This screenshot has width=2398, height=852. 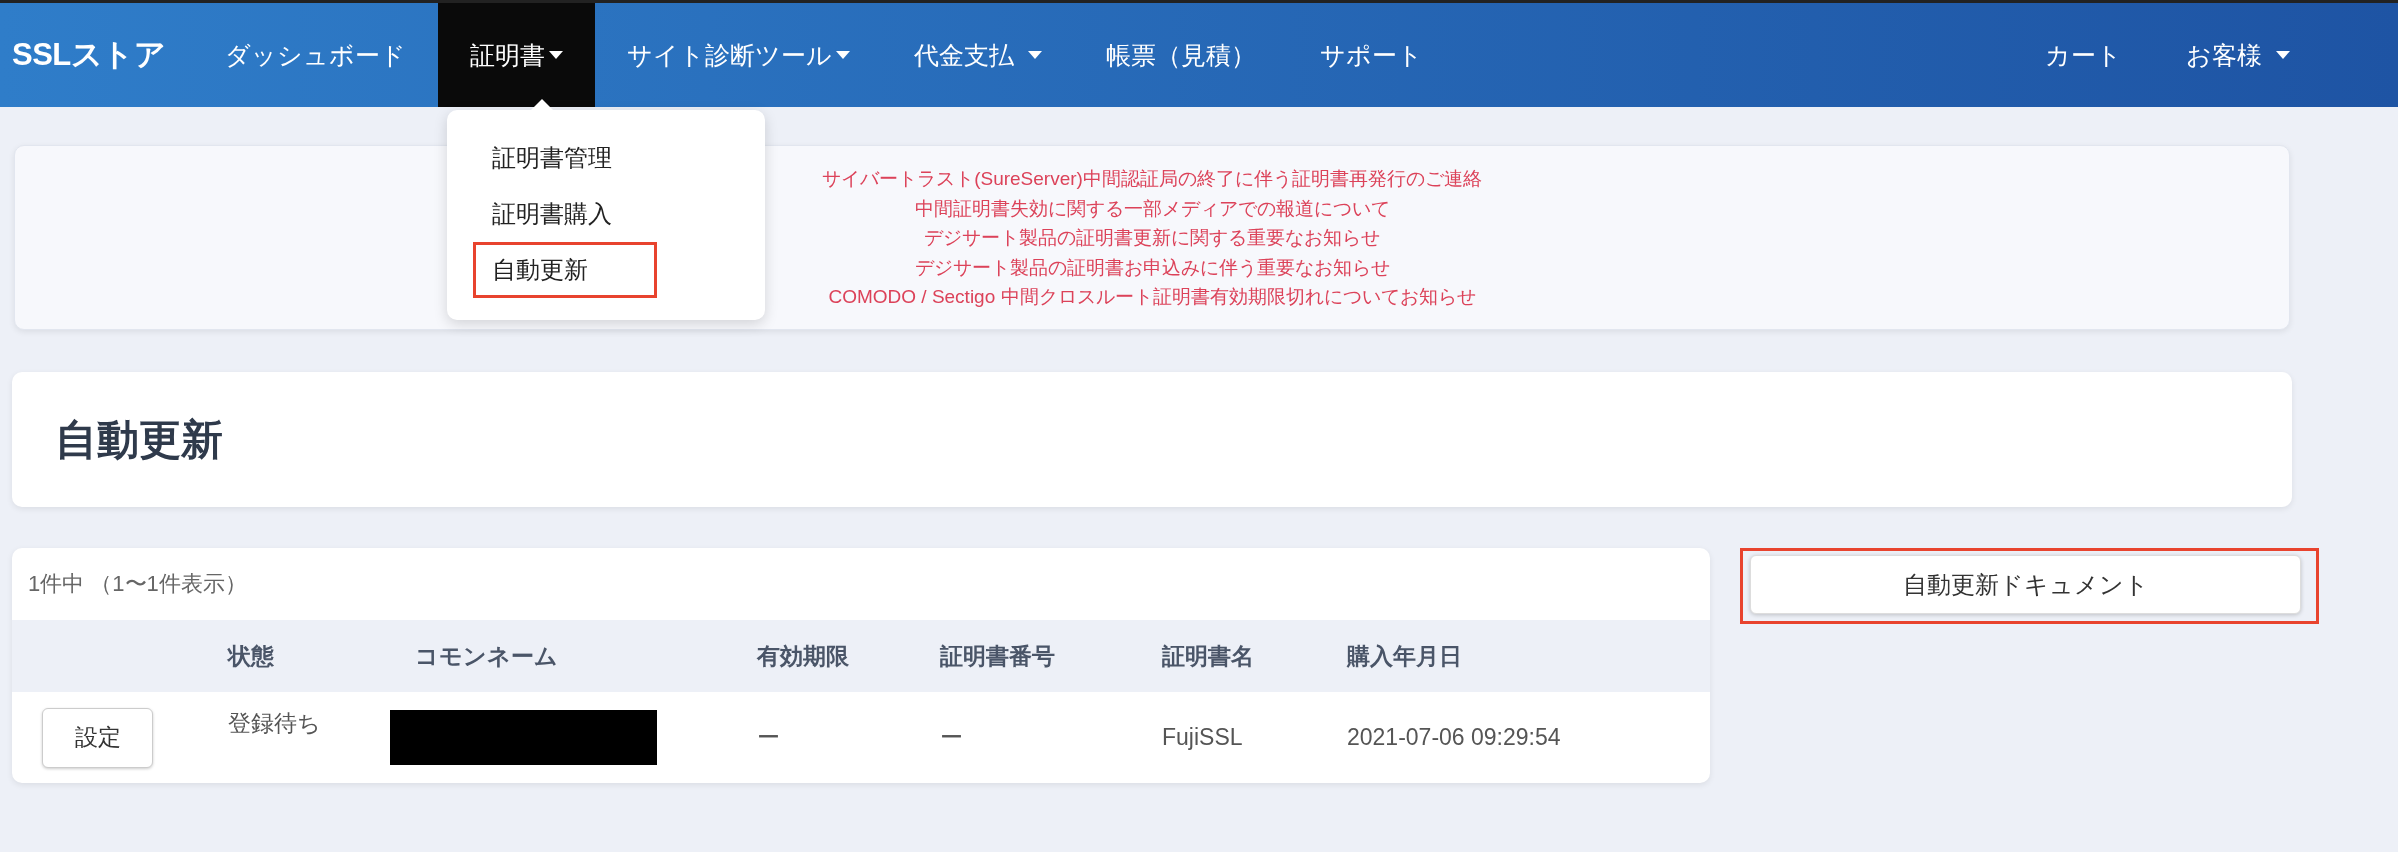 I want to click on page-title: 自動更新, so click(x=139, y=439).